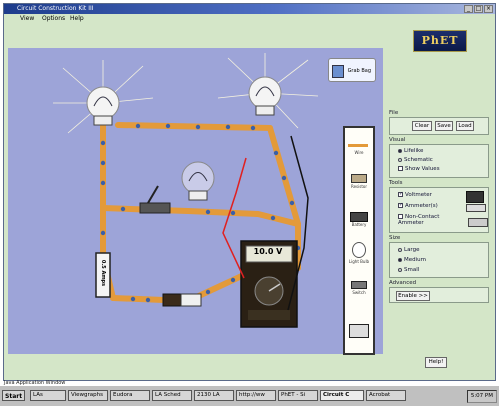  I want to click on advanced-section: Enable >>, so click(439, 295).